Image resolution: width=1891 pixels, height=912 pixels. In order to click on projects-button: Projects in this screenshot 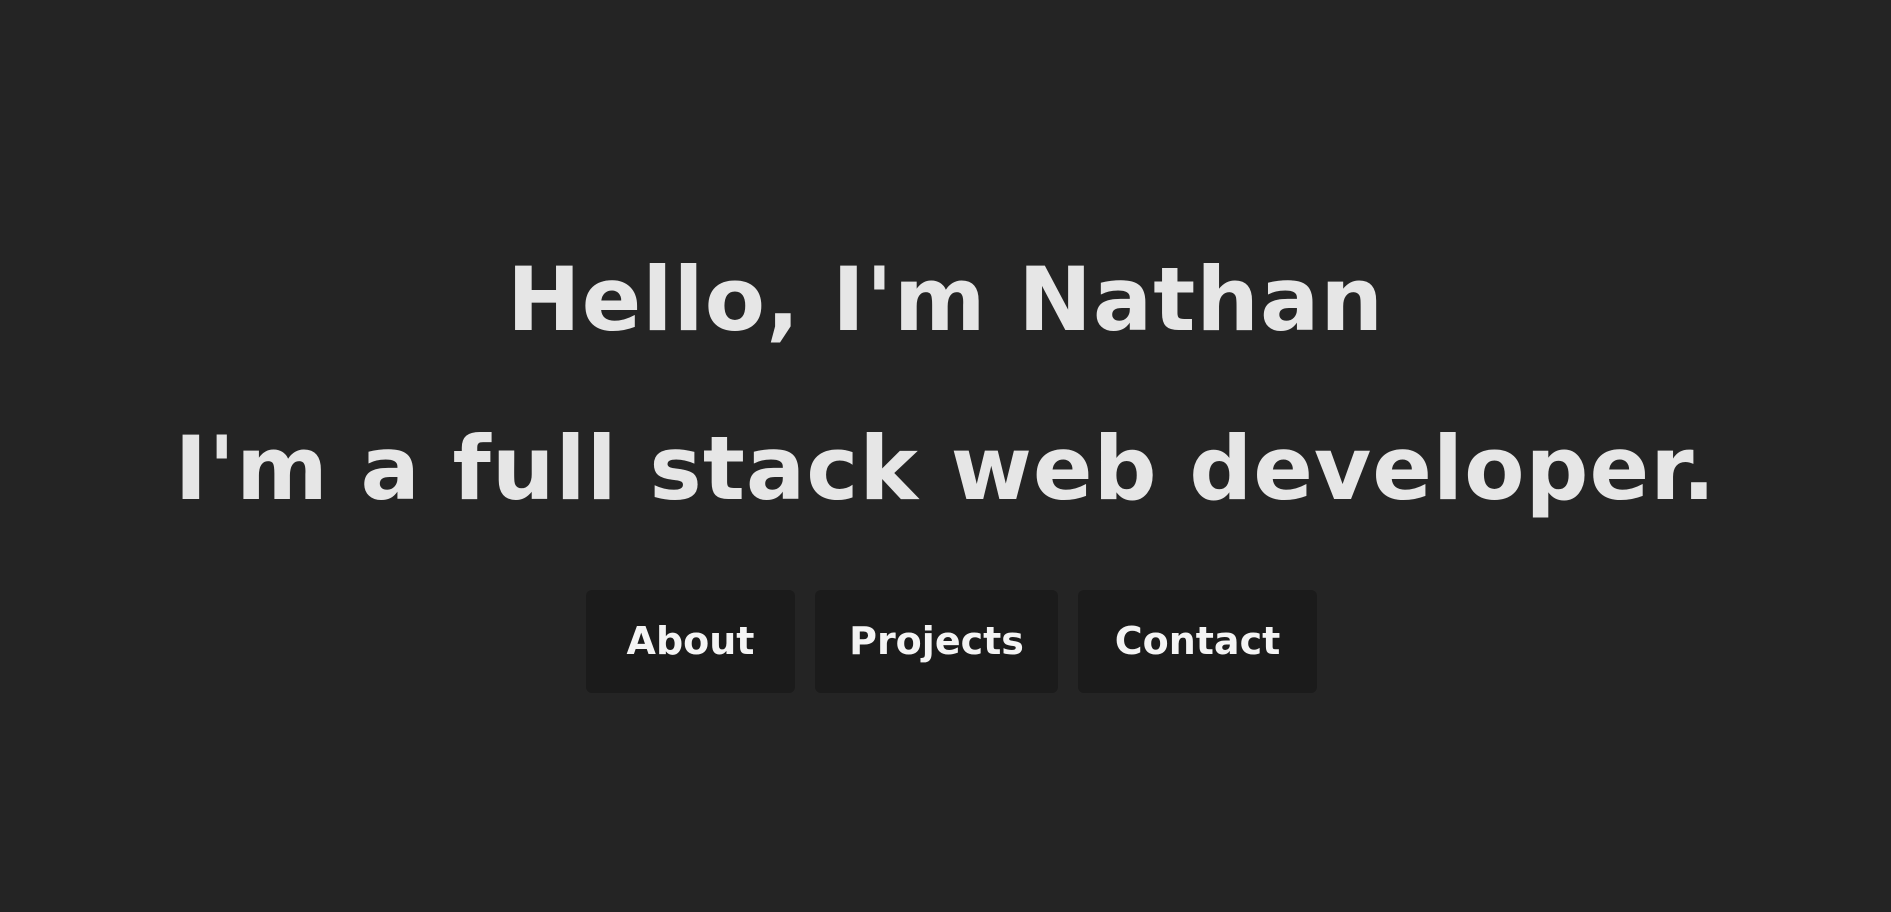, I will do `click(936, 641)`.